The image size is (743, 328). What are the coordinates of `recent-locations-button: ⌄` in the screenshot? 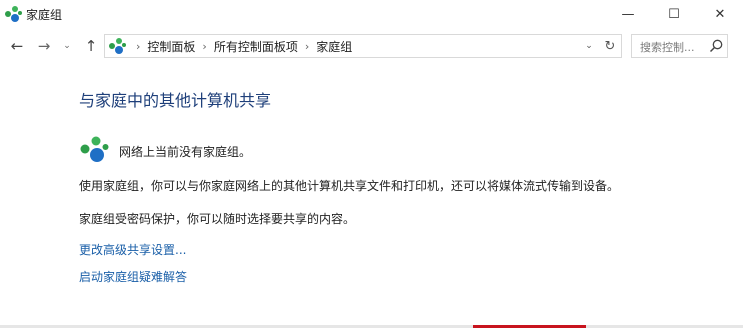 It's located at (67, 46).